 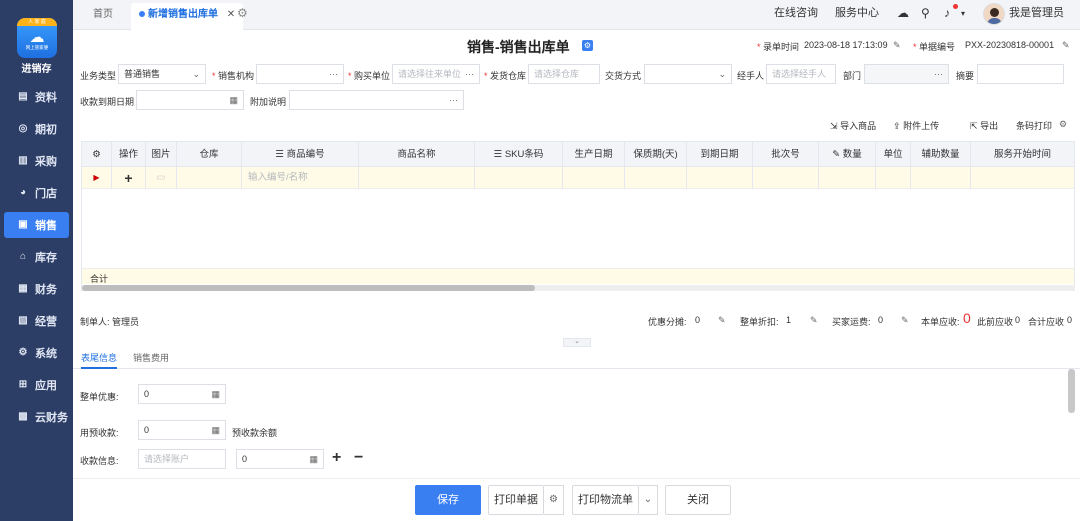 What do you see at coordinates (436, 74) in the screenshot?
I see `buyer-input: 请选择往来单位 ···` at bounding box center [436, 74].